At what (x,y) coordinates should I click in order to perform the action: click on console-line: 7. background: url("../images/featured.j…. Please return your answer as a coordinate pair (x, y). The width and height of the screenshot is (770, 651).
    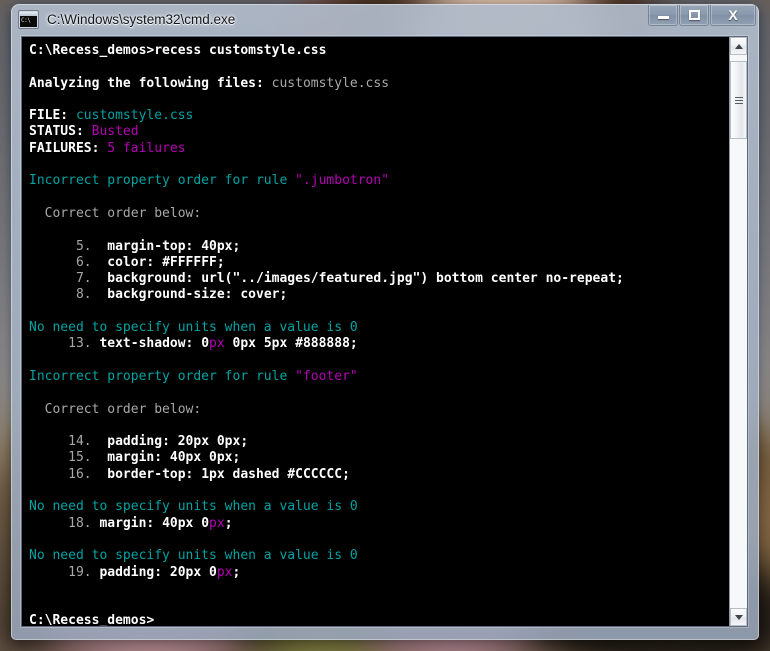
    Looking at the image, I should click on (379, 279).